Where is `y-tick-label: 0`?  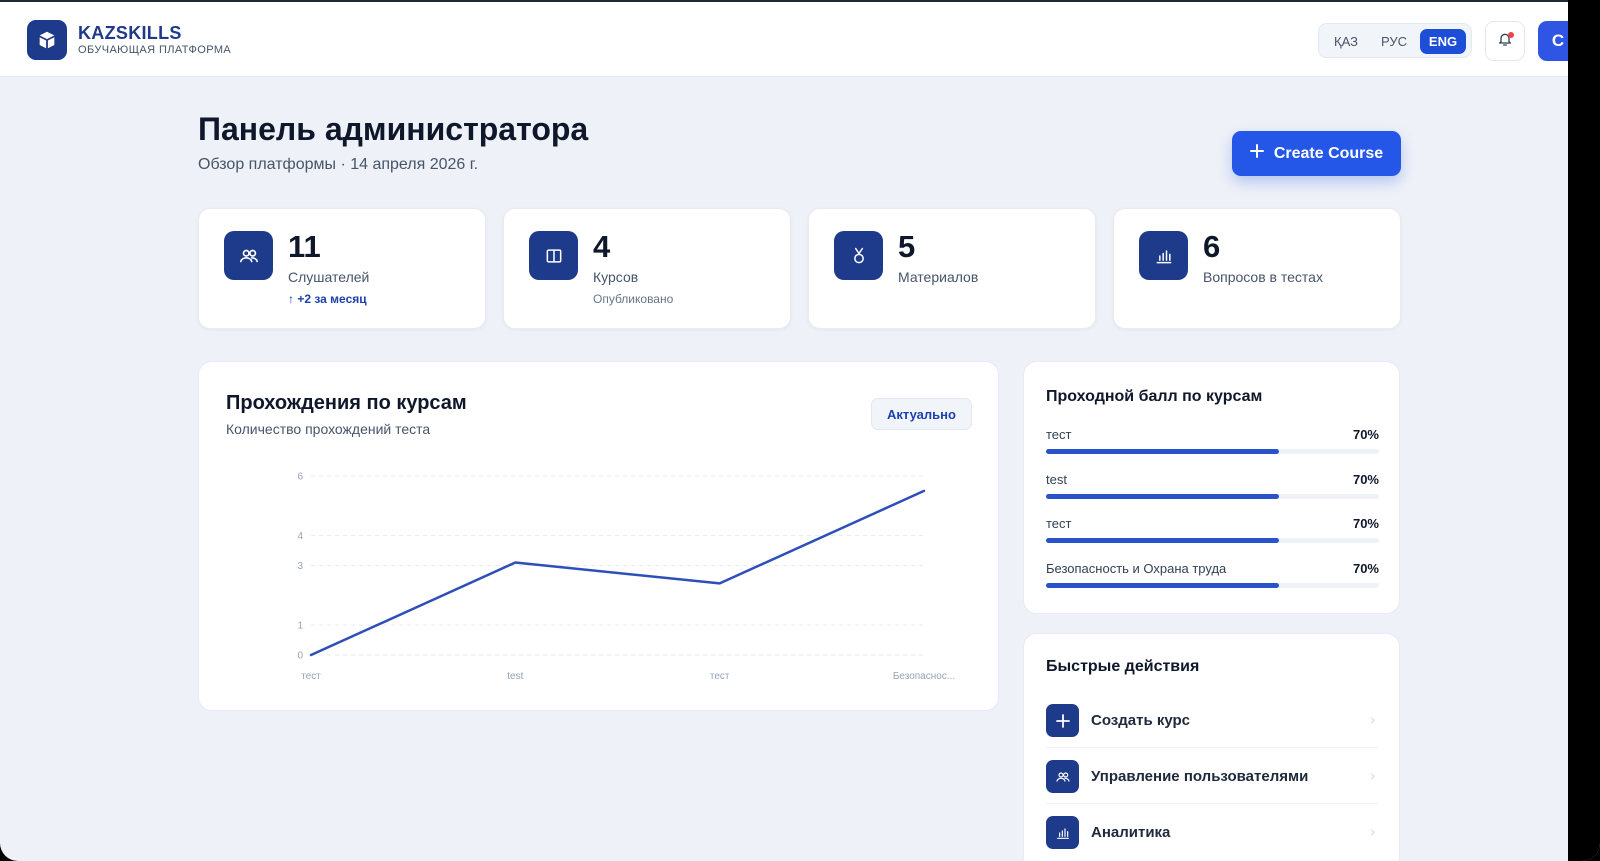 y-tick-label: 0 is located at coordinates (300, 656).